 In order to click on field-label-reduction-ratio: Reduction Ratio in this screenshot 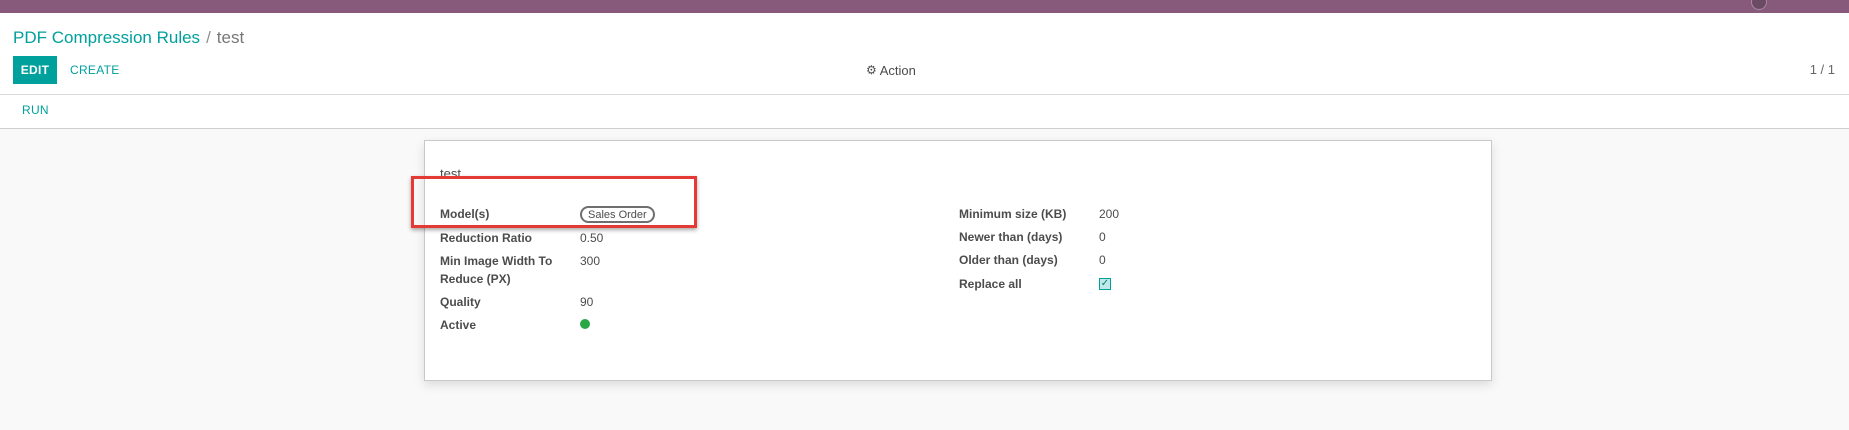, I will do `click(486, 238)`.